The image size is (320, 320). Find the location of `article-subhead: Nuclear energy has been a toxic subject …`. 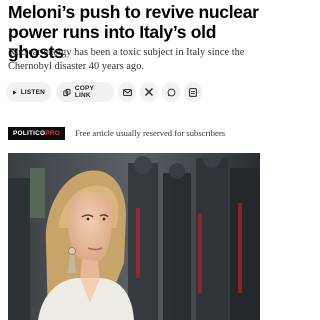

article-subhead: Nuclear energy has been a toxic subject … is located at coordinates (126, 59).